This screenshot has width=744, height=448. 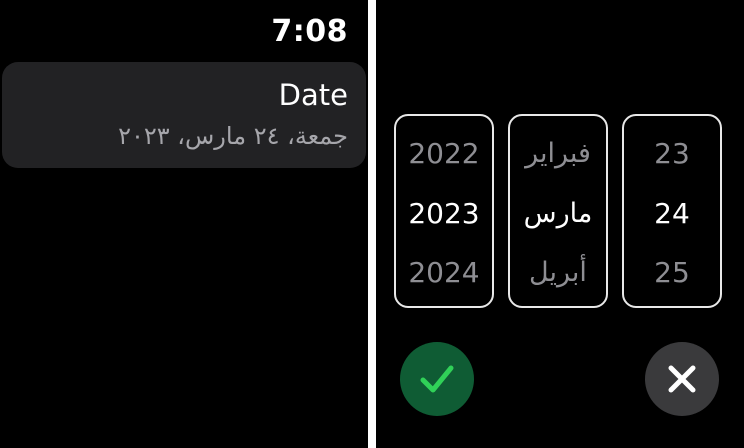 I want to click on day-option-next: 25, so click(x=672, y=273).